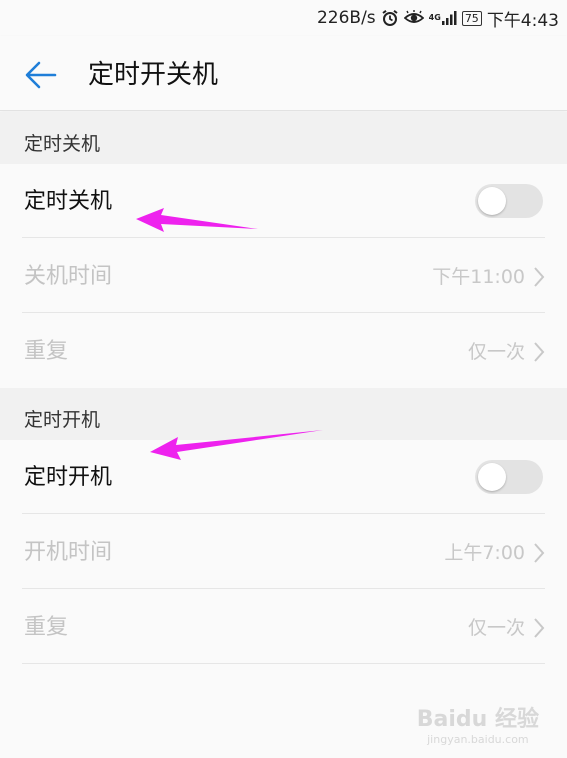 Image resolution: width=567 pixels, height=758 pixels. Describe the element at coordinates (484, 553) in the screenshot. I see `power-on-time-value: 上午7:00` at that location.